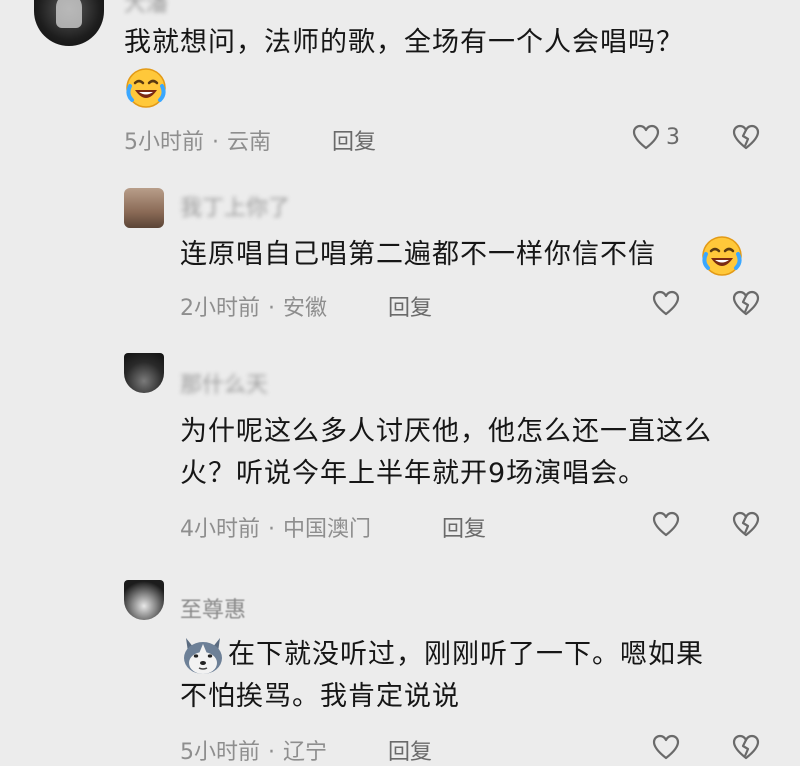 The height and width of the screenshot is (766, 800). What do you see at coordinates (305, 752) in the screenshot?
I see `location: 辽宁` at bounding box center [305, 752].